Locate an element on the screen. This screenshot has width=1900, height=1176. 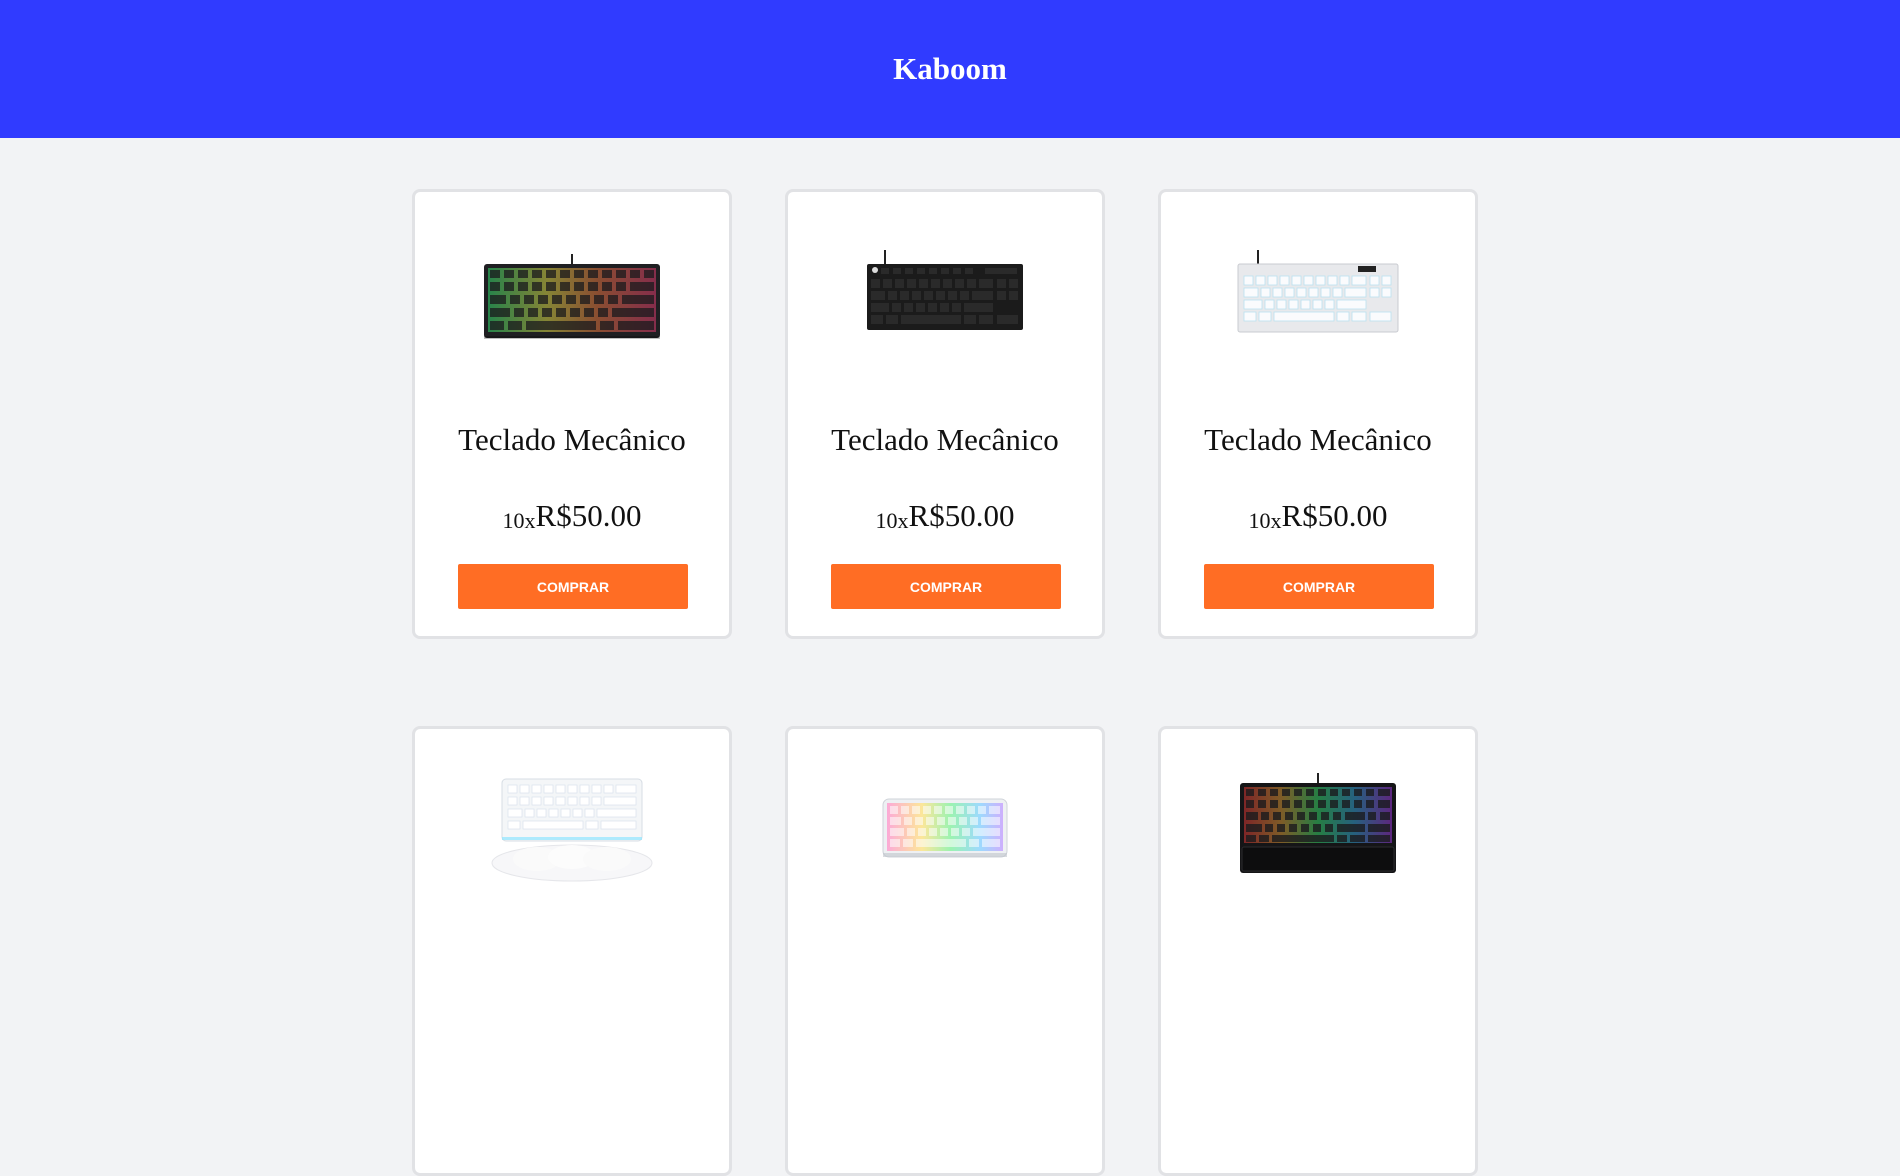
site-header: Kaboom is located at coordinates (950, 69).